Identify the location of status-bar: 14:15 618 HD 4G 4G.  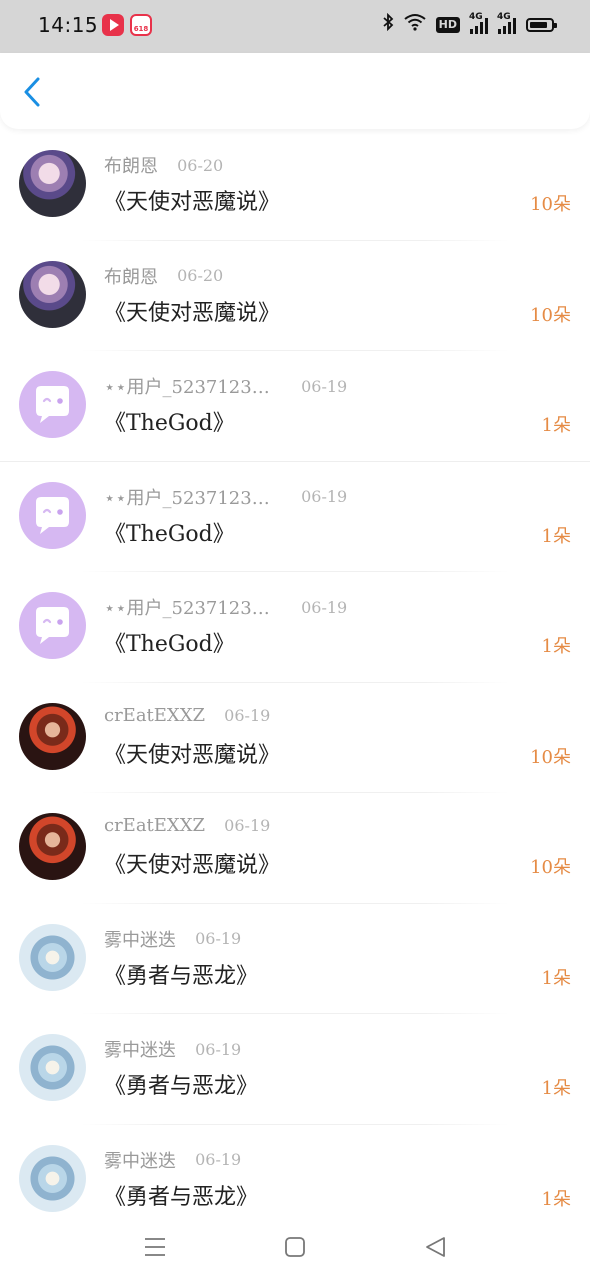
(295, 26).